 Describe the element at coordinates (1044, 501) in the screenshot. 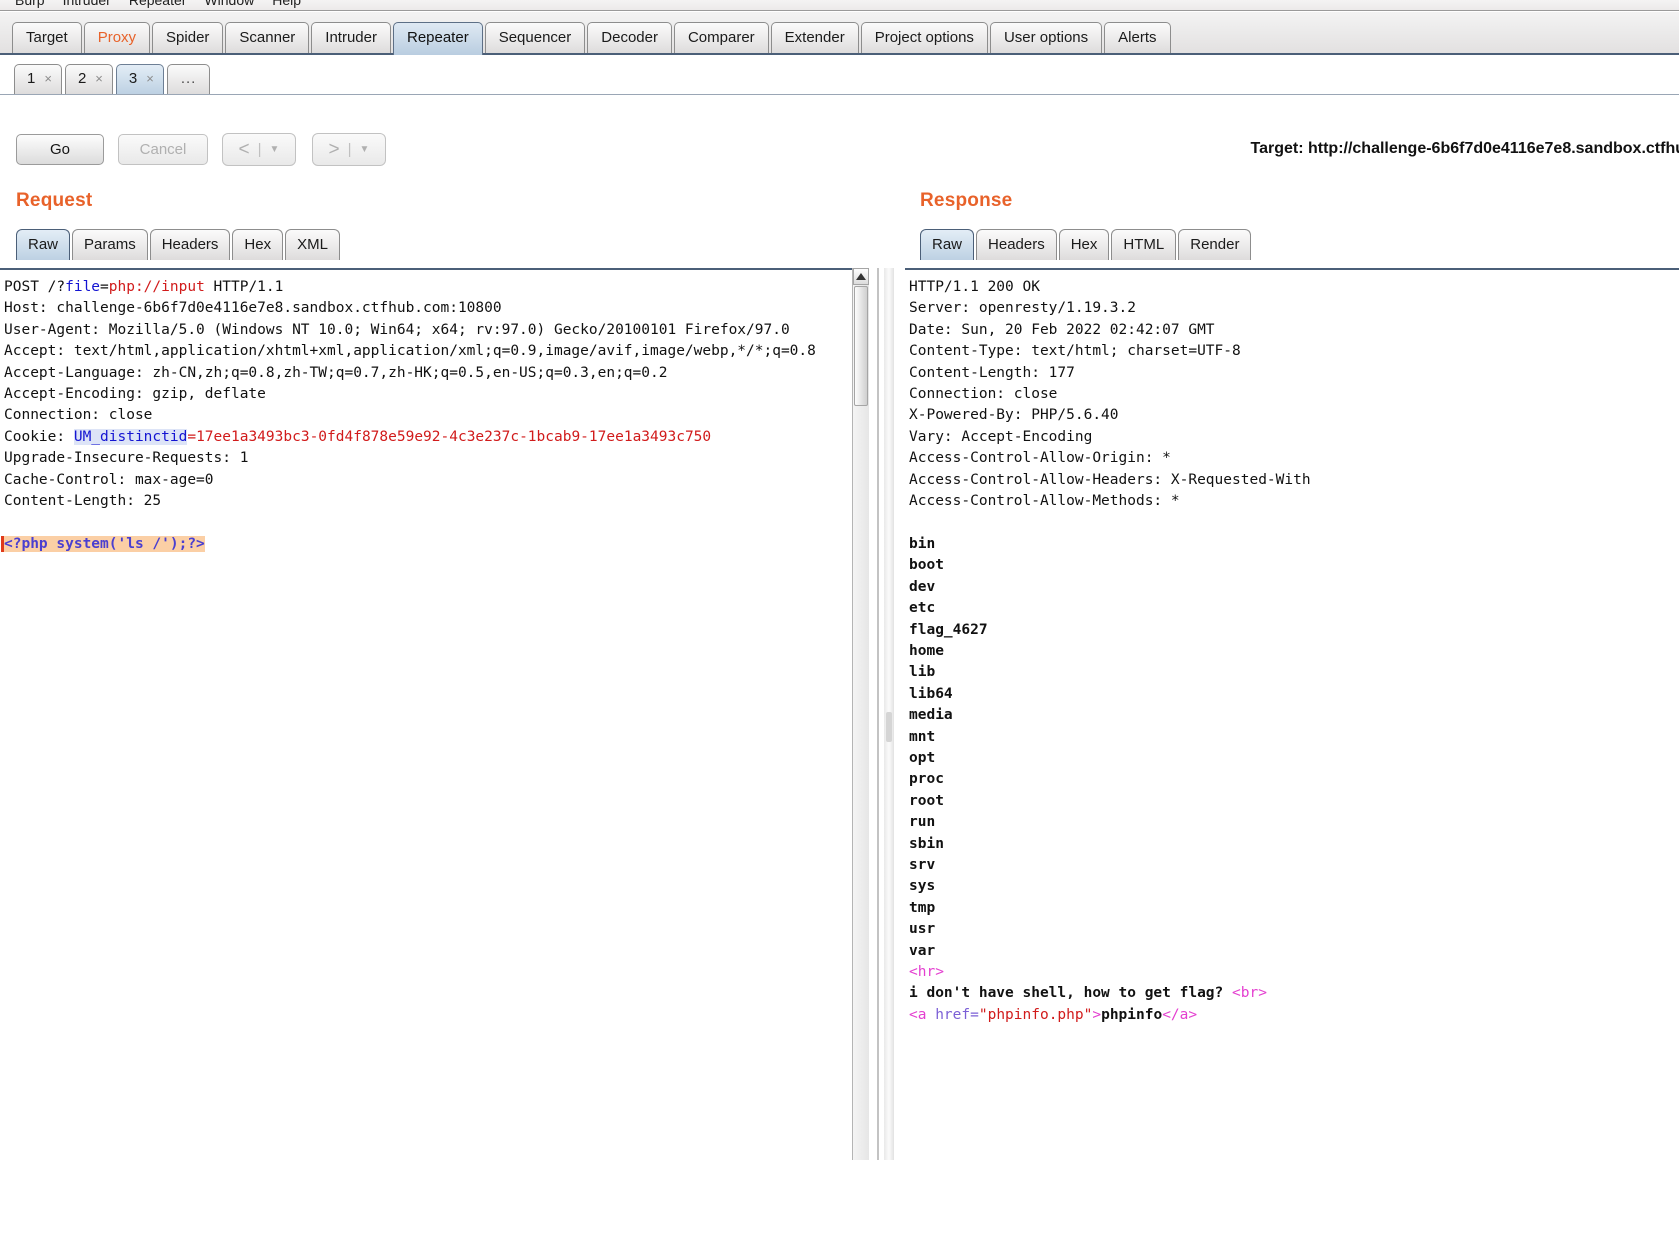

I see `response-header-line: Access-Control-Allow-Methods: *` at that location.